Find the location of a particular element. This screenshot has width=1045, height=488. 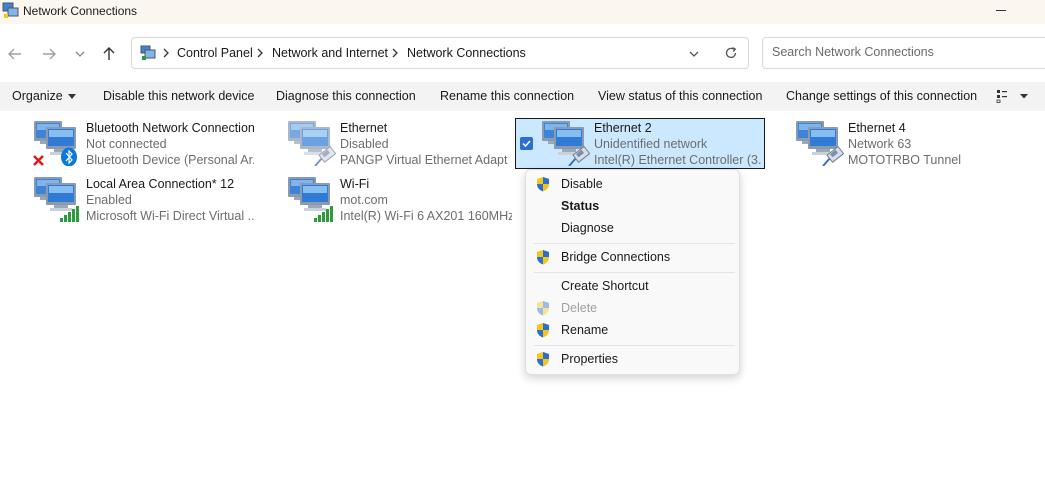

forward-arrow-icon is located at coordinates (49, 54).